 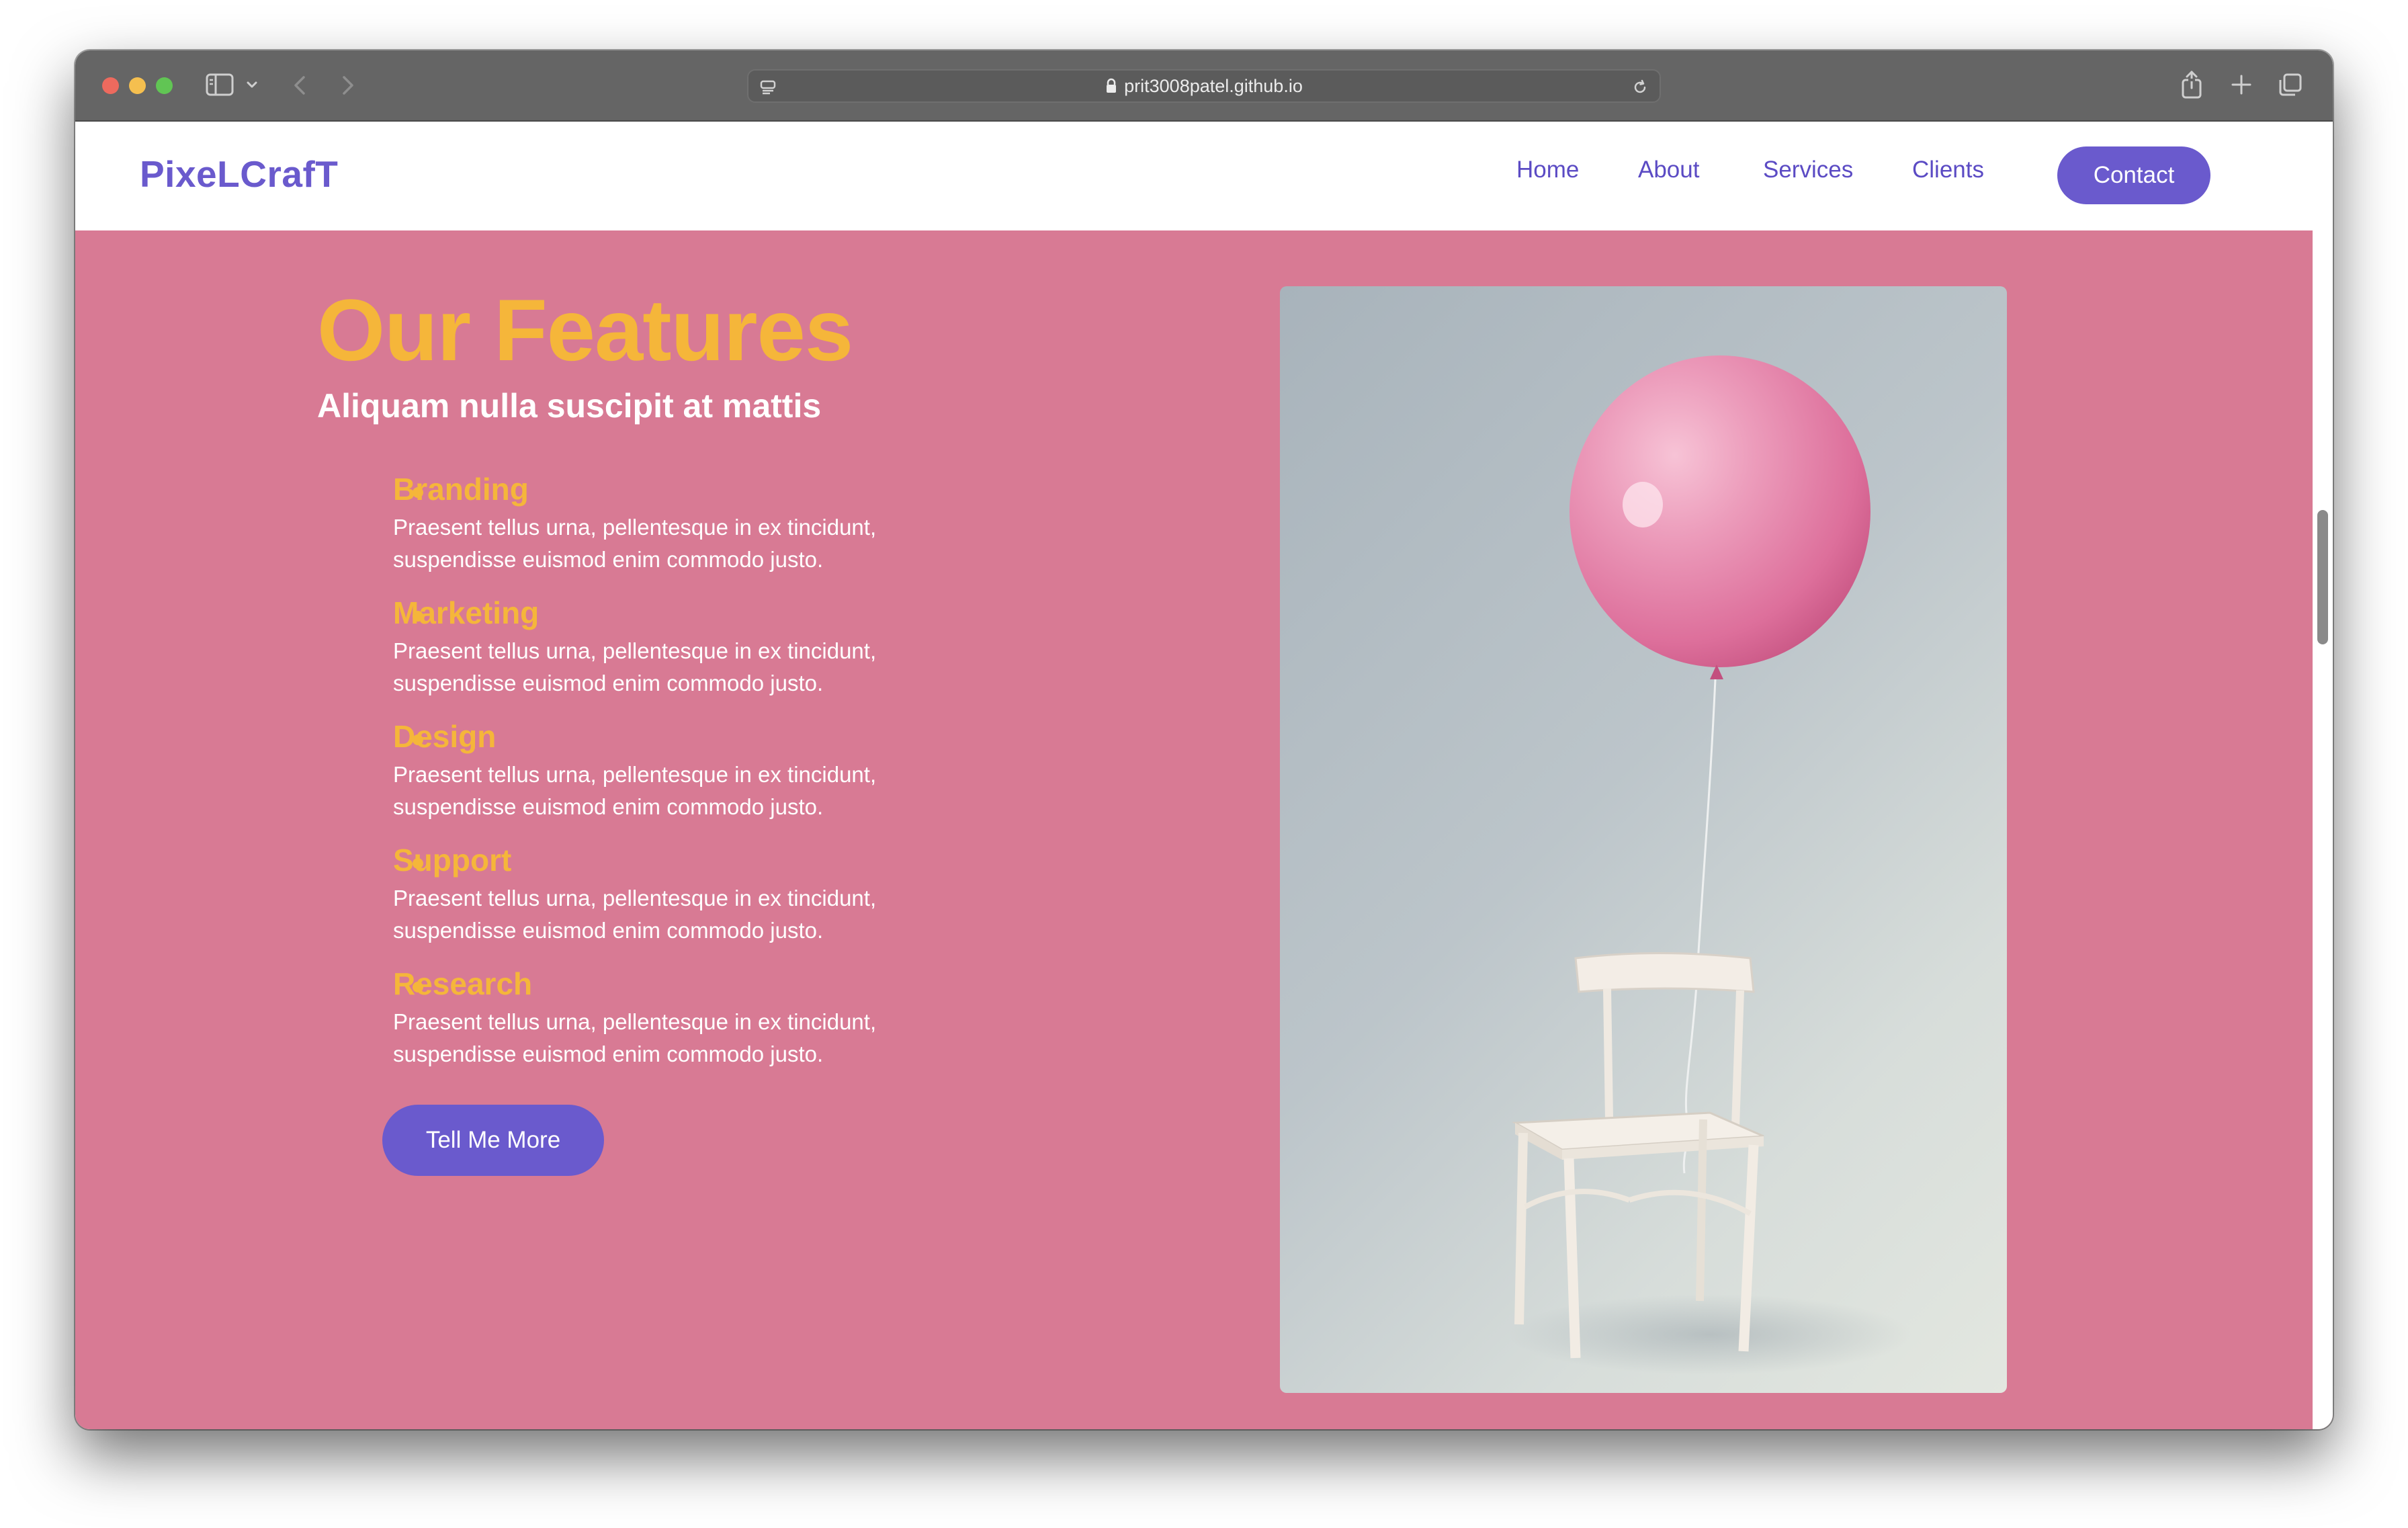 I want to click on contact-button: Contact, so click(x=2133, y=175).